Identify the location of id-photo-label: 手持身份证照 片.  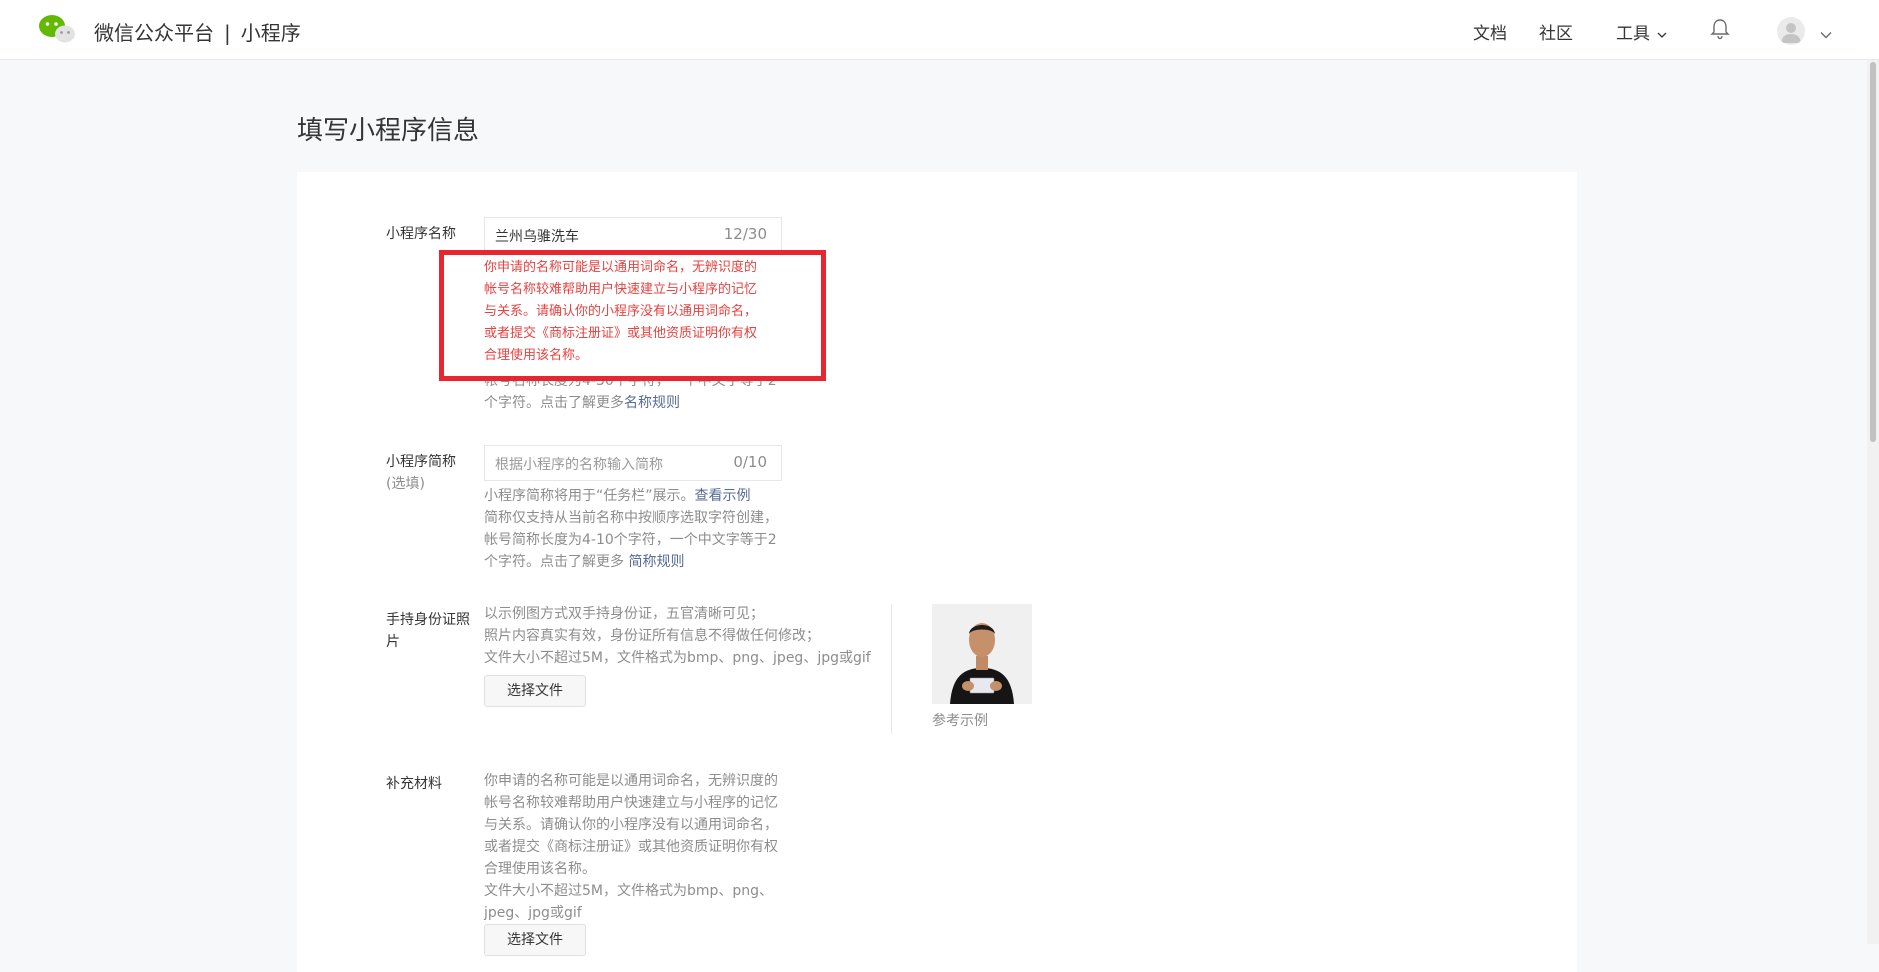
(428, 631).